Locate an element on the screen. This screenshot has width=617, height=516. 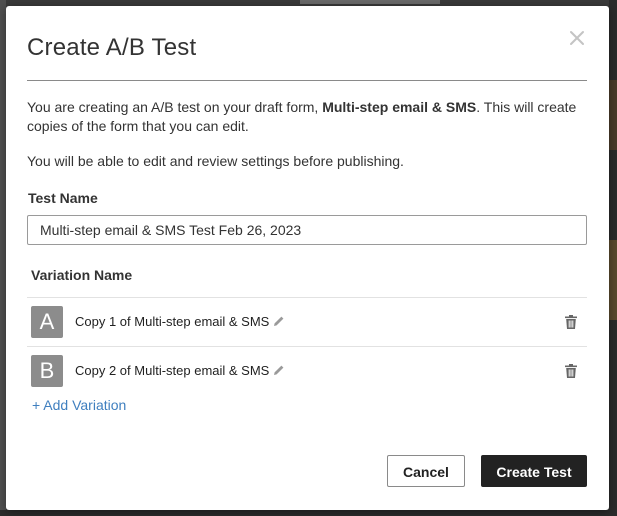
test-name-label: Test Name is located at coordinates (63, 198).